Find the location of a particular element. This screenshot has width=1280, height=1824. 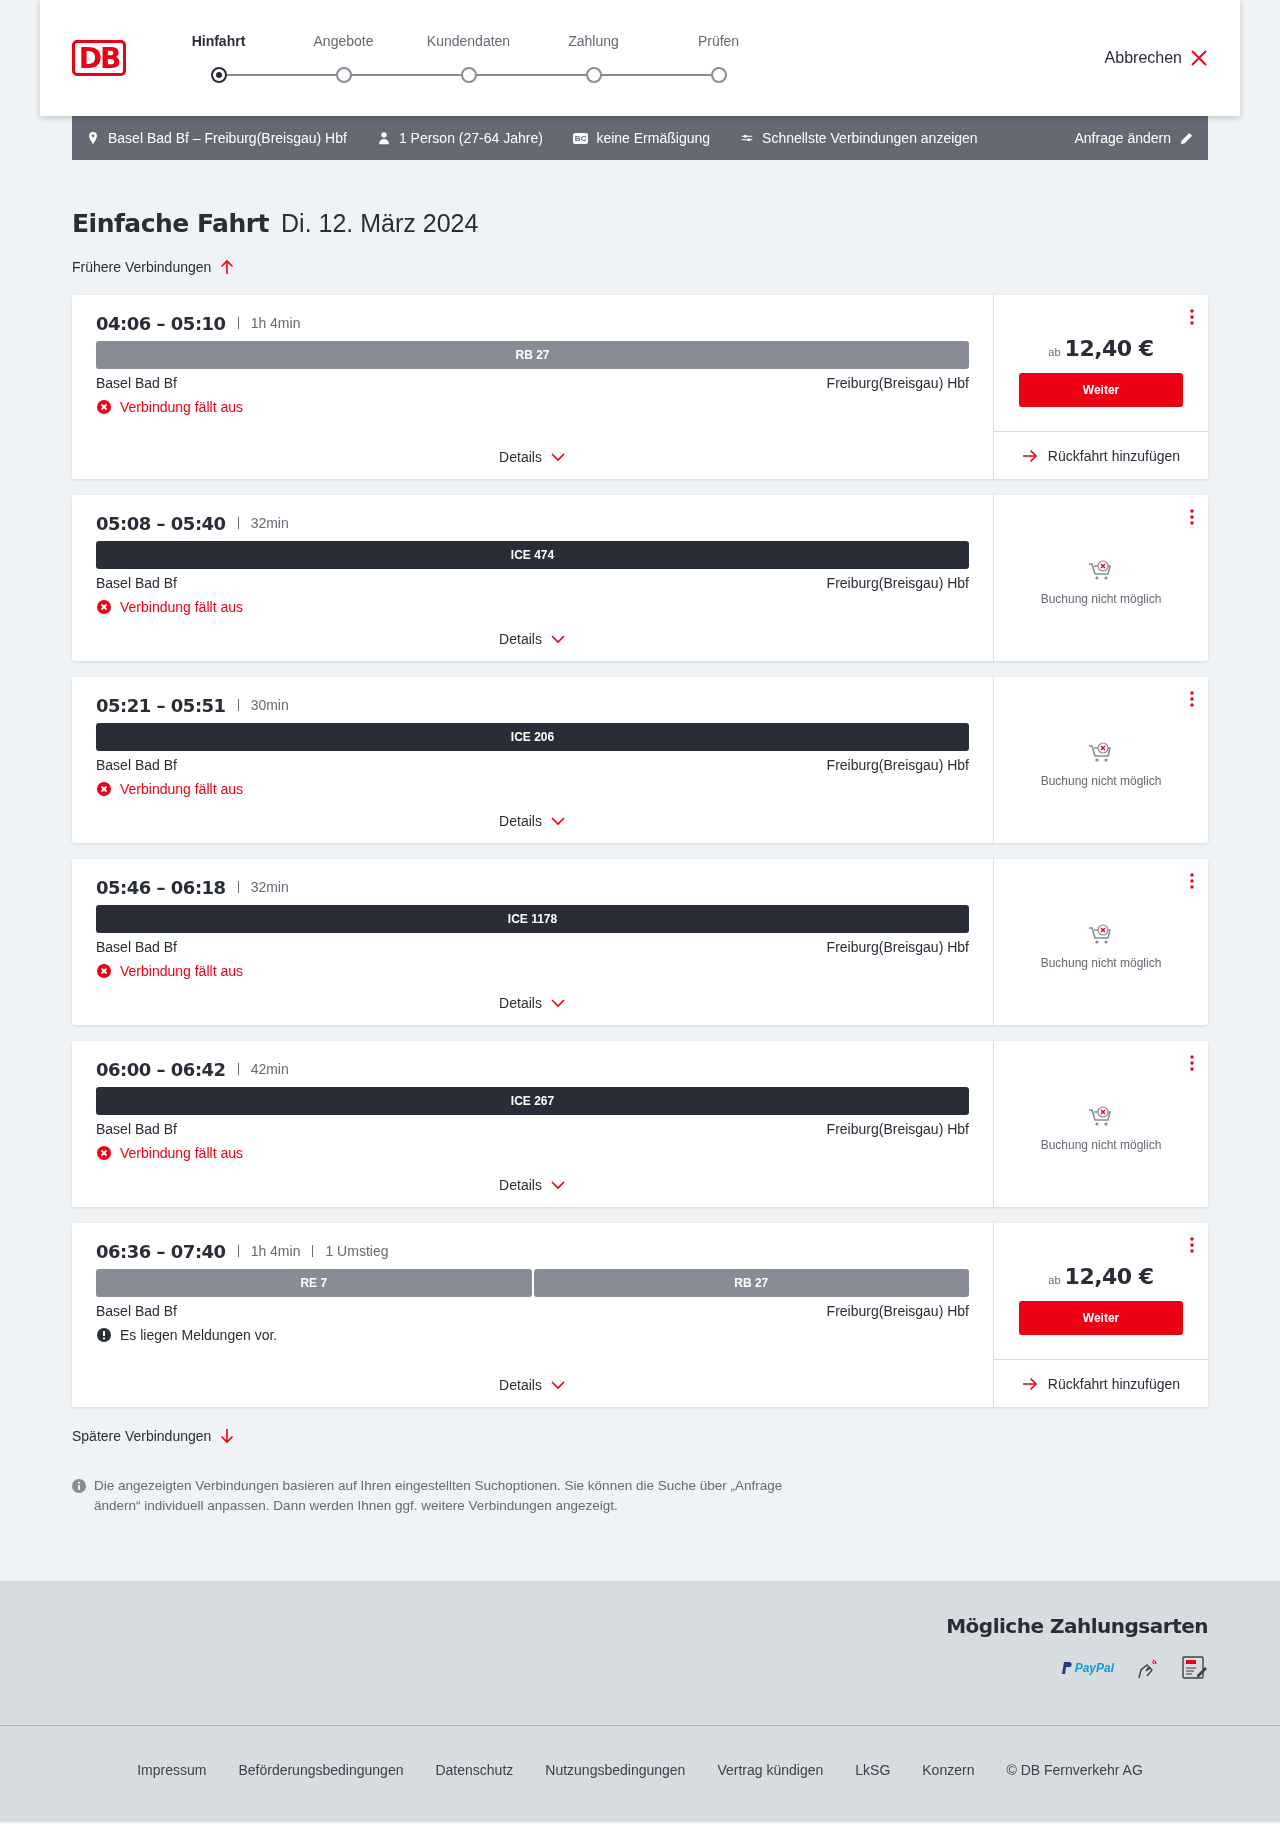

payment-methods-heading: Mögliche Zahlungsarten is located at coordinates (1077, 1626).